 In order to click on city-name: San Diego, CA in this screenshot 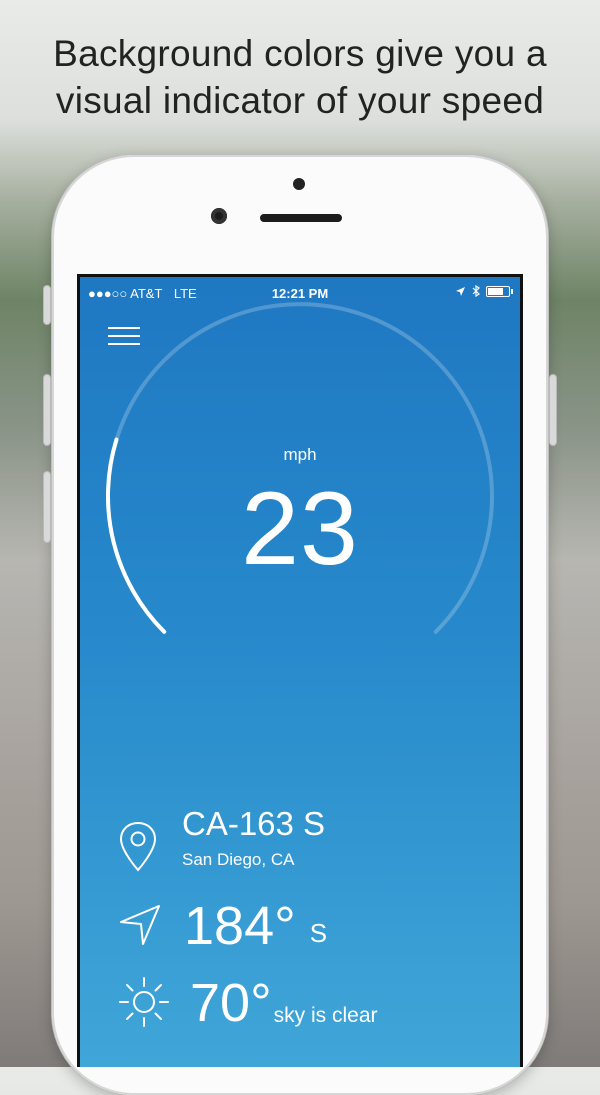, I will do `click(238, 859)`.